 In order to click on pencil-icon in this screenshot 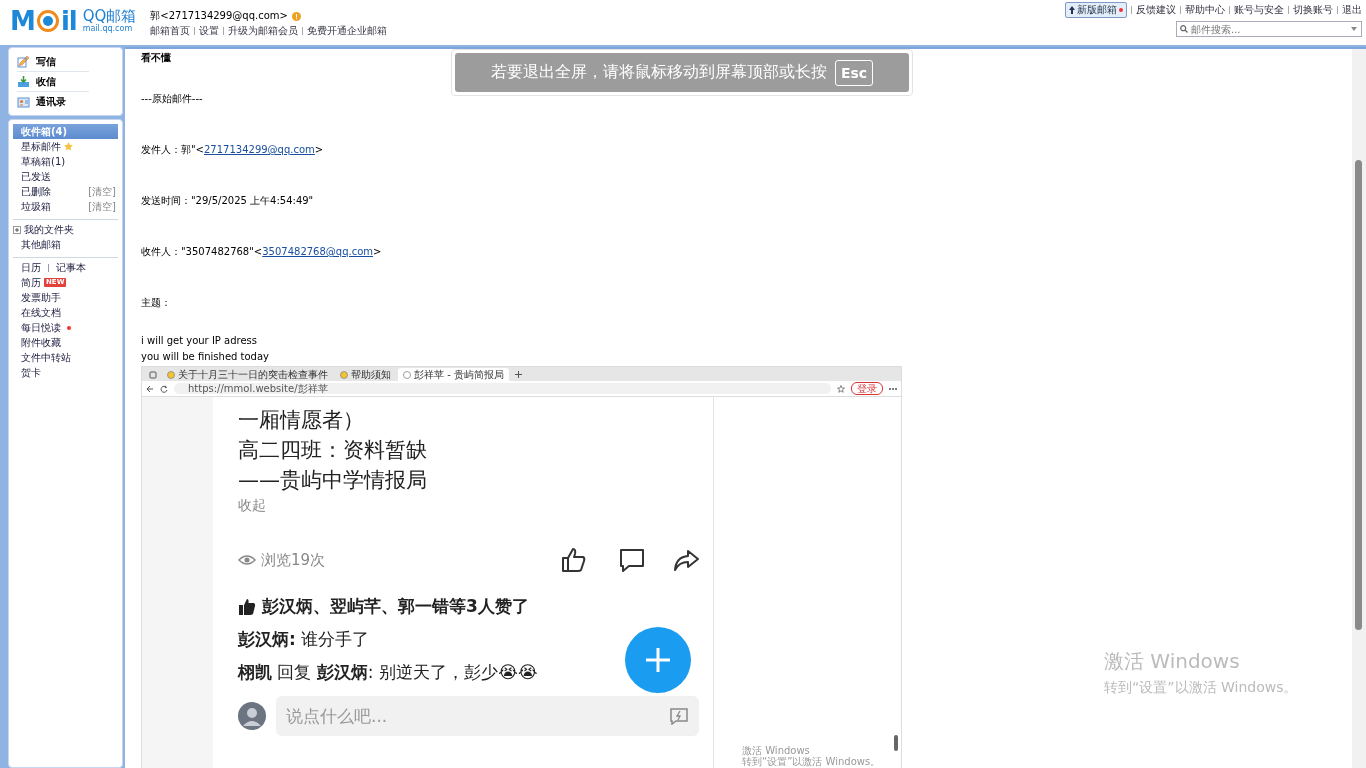, I will do `click(23, 61)`.